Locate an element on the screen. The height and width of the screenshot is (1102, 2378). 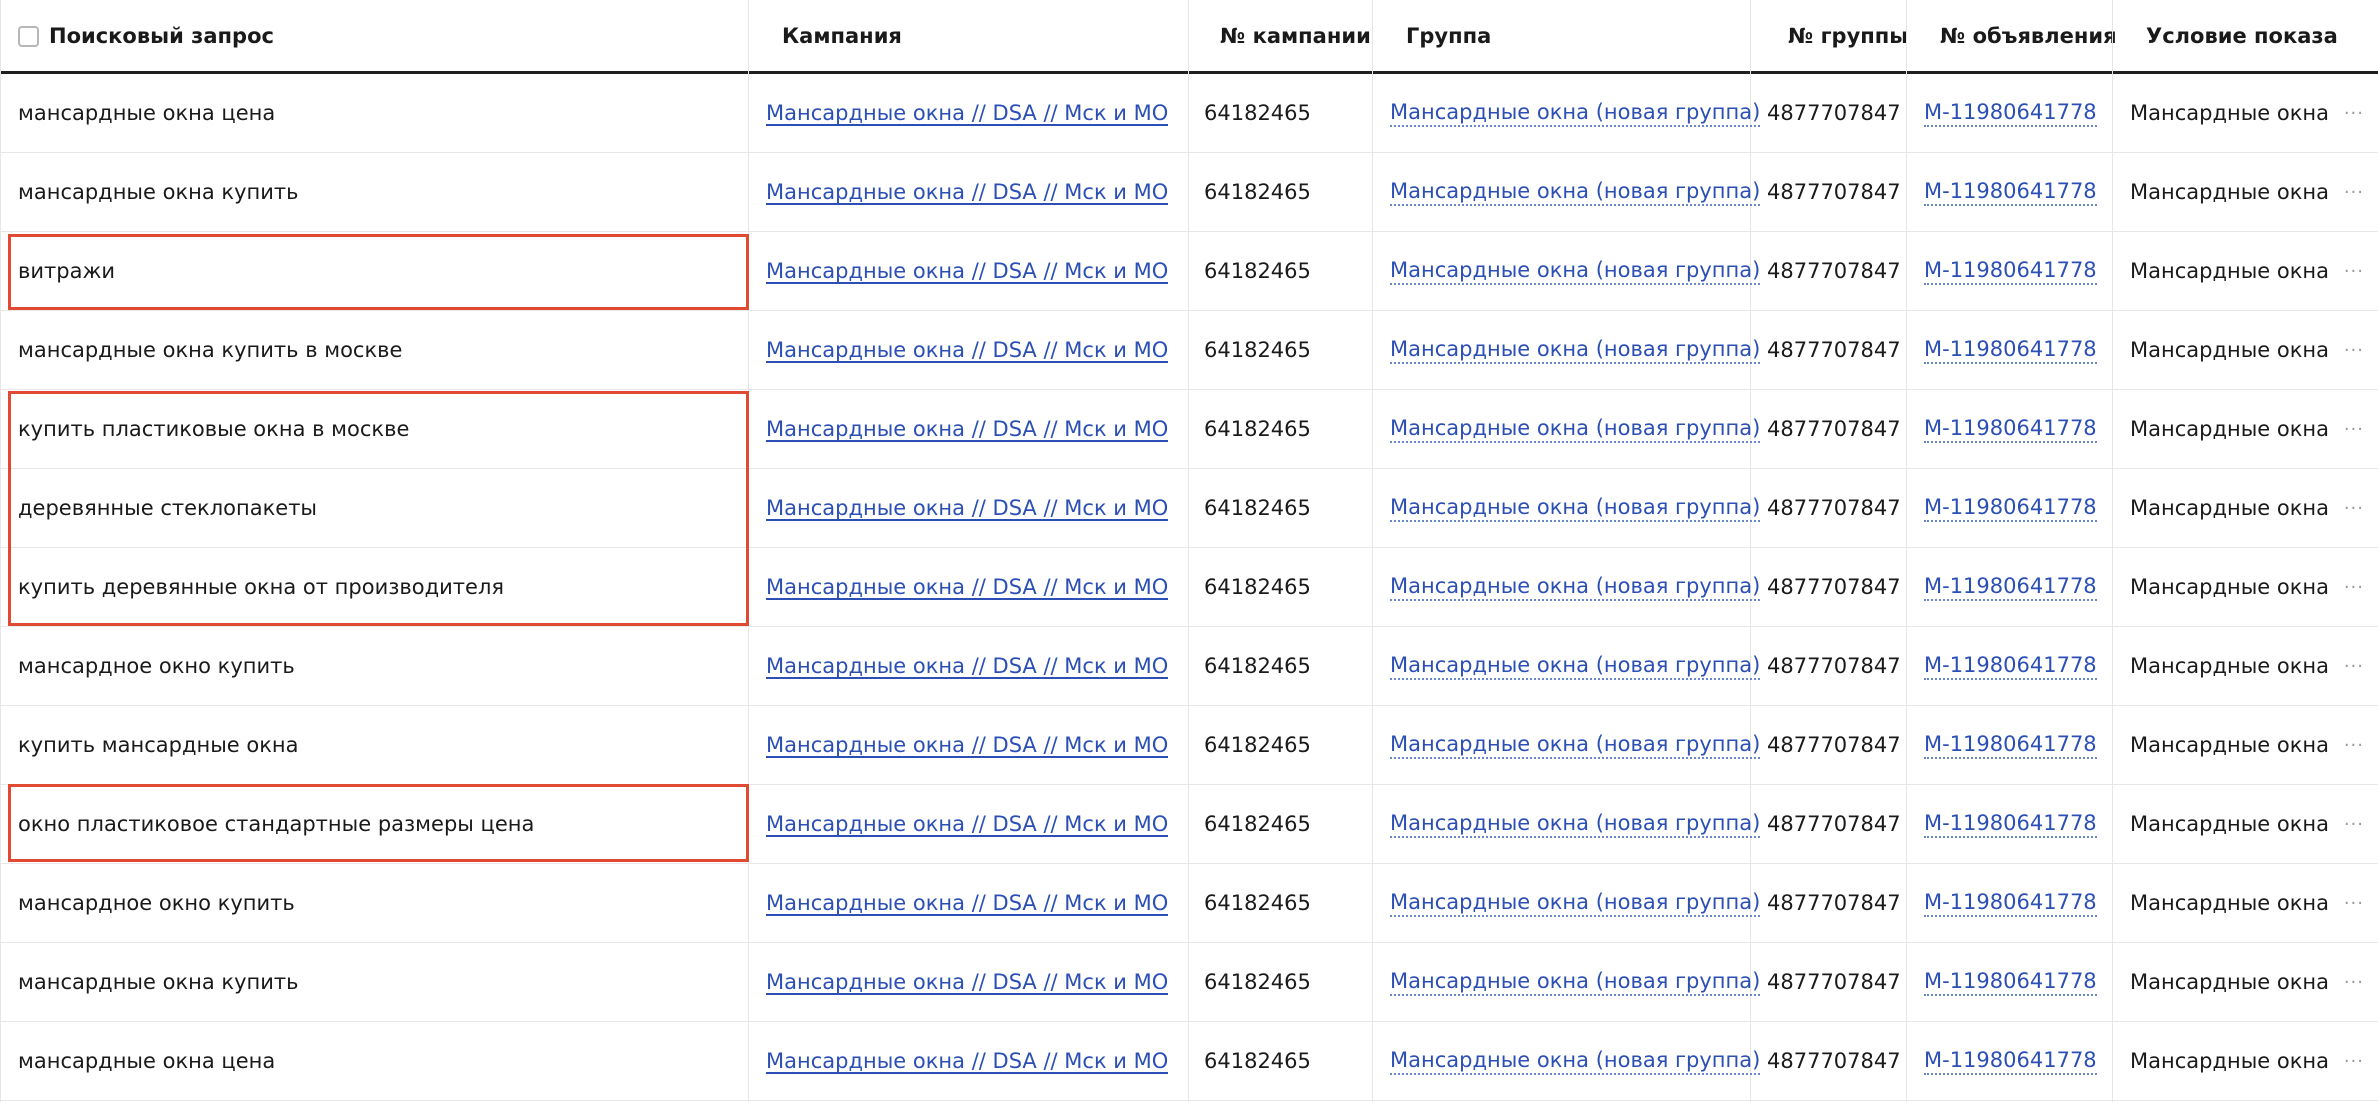
query-cell: мансардные окна купить в москве is located at coordinates (210, 350).